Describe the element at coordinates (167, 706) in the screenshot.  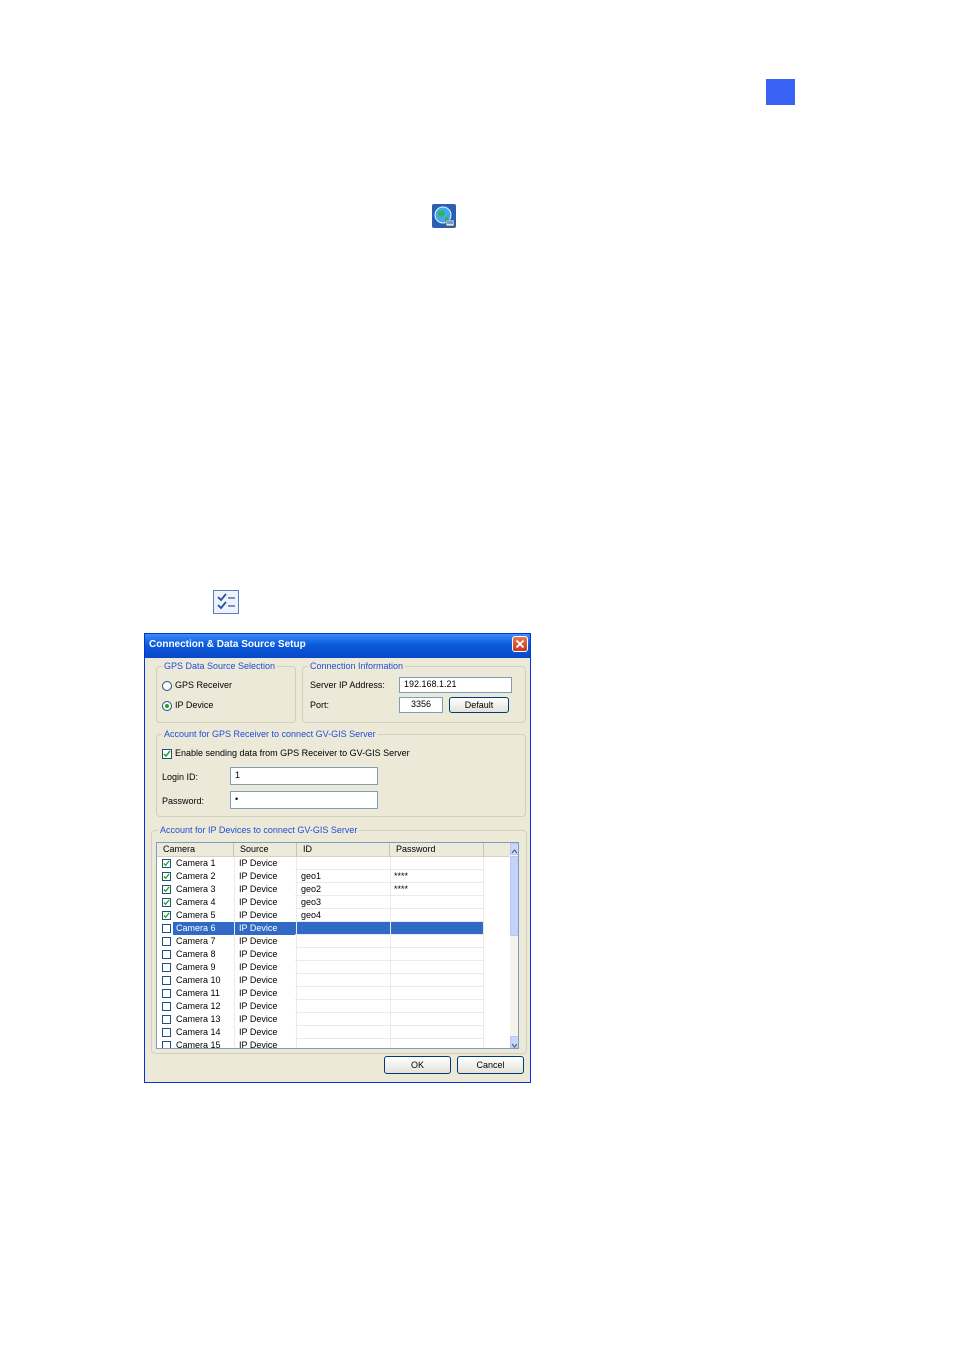
I see `radio-ip-device` at that location.